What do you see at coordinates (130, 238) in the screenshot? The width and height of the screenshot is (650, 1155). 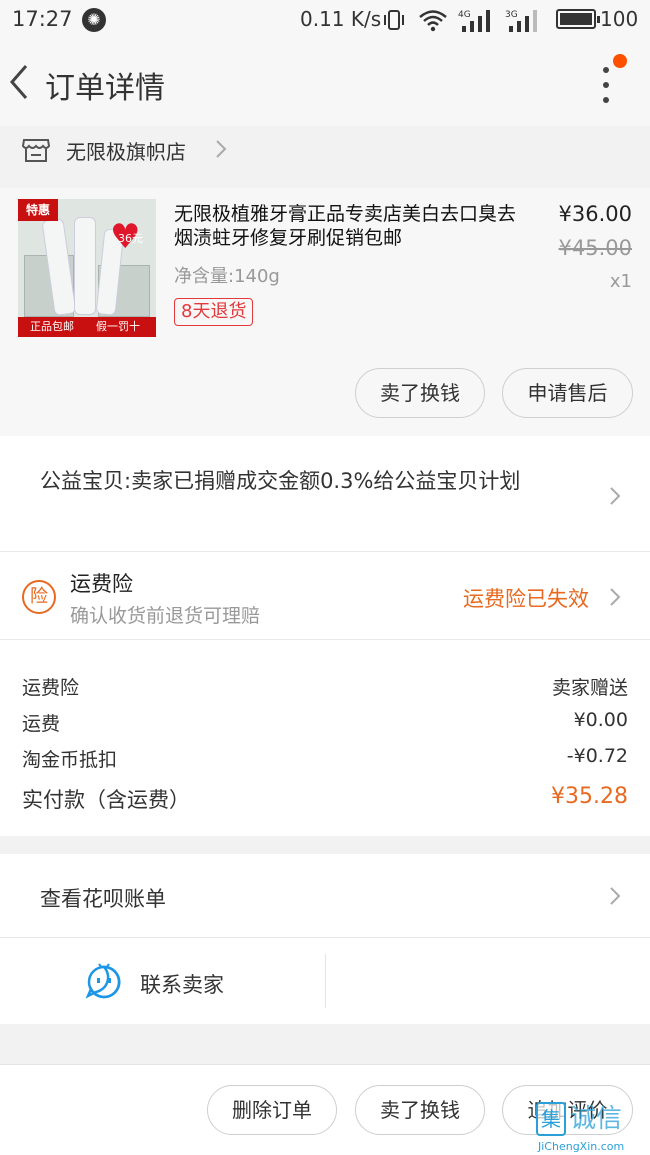 I see `product-image-heart-text: 36元` at bounding box center [130, 238].